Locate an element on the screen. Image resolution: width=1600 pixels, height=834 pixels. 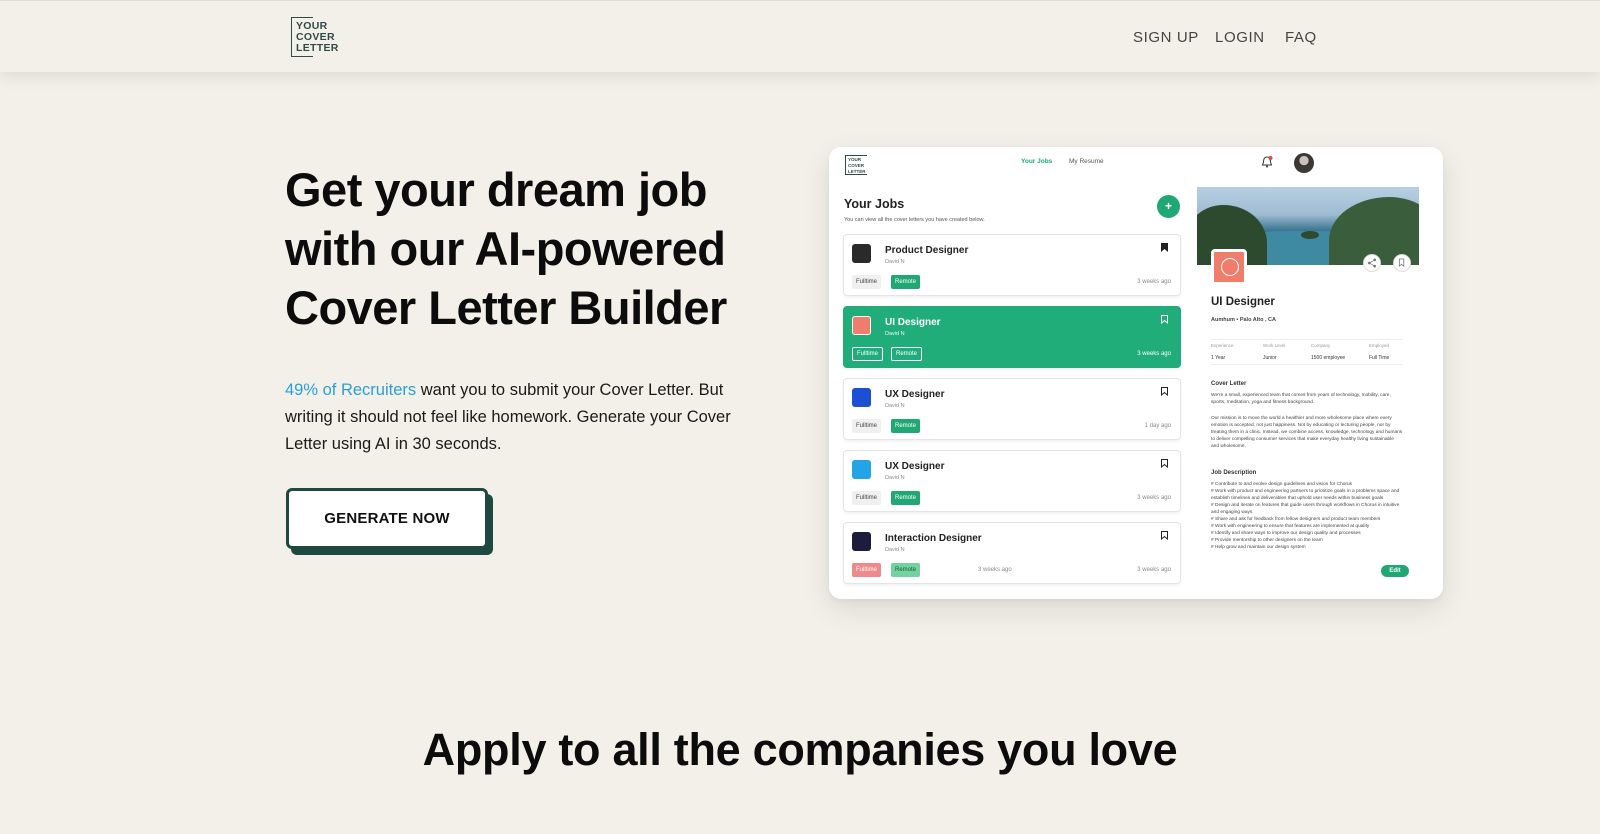
nav-faq-label: FAQ is located at coordinates (1301, 37).